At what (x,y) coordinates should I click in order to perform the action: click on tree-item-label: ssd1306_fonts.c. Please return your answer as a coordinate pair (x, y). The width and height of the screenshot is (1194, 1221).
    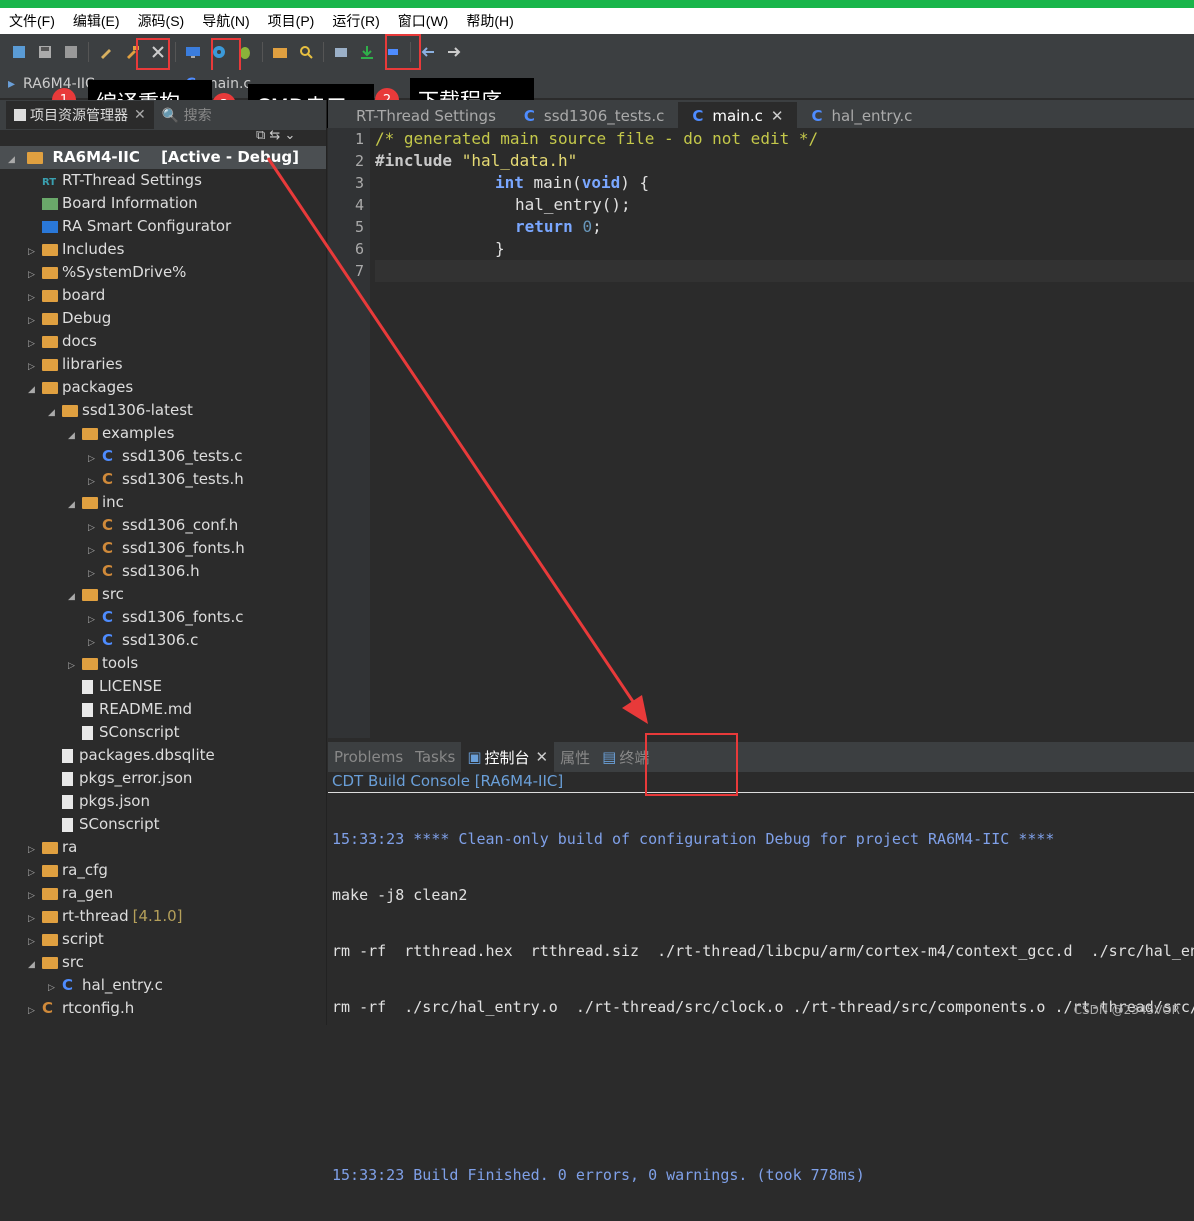
    Looking at the image, I should click on (183, 617).